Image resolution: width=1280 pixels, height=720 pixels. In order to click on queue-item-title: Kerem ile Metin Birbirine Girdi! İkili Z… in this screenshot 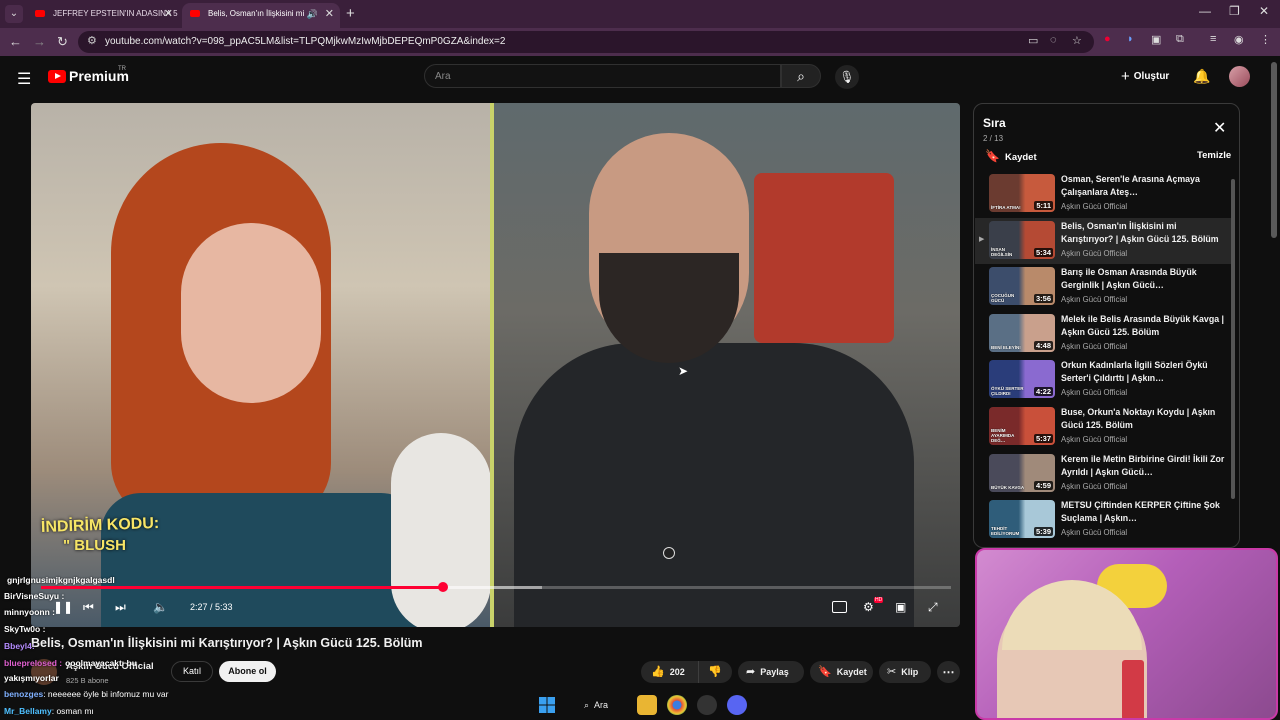, I will do `click(1146, 466)`.